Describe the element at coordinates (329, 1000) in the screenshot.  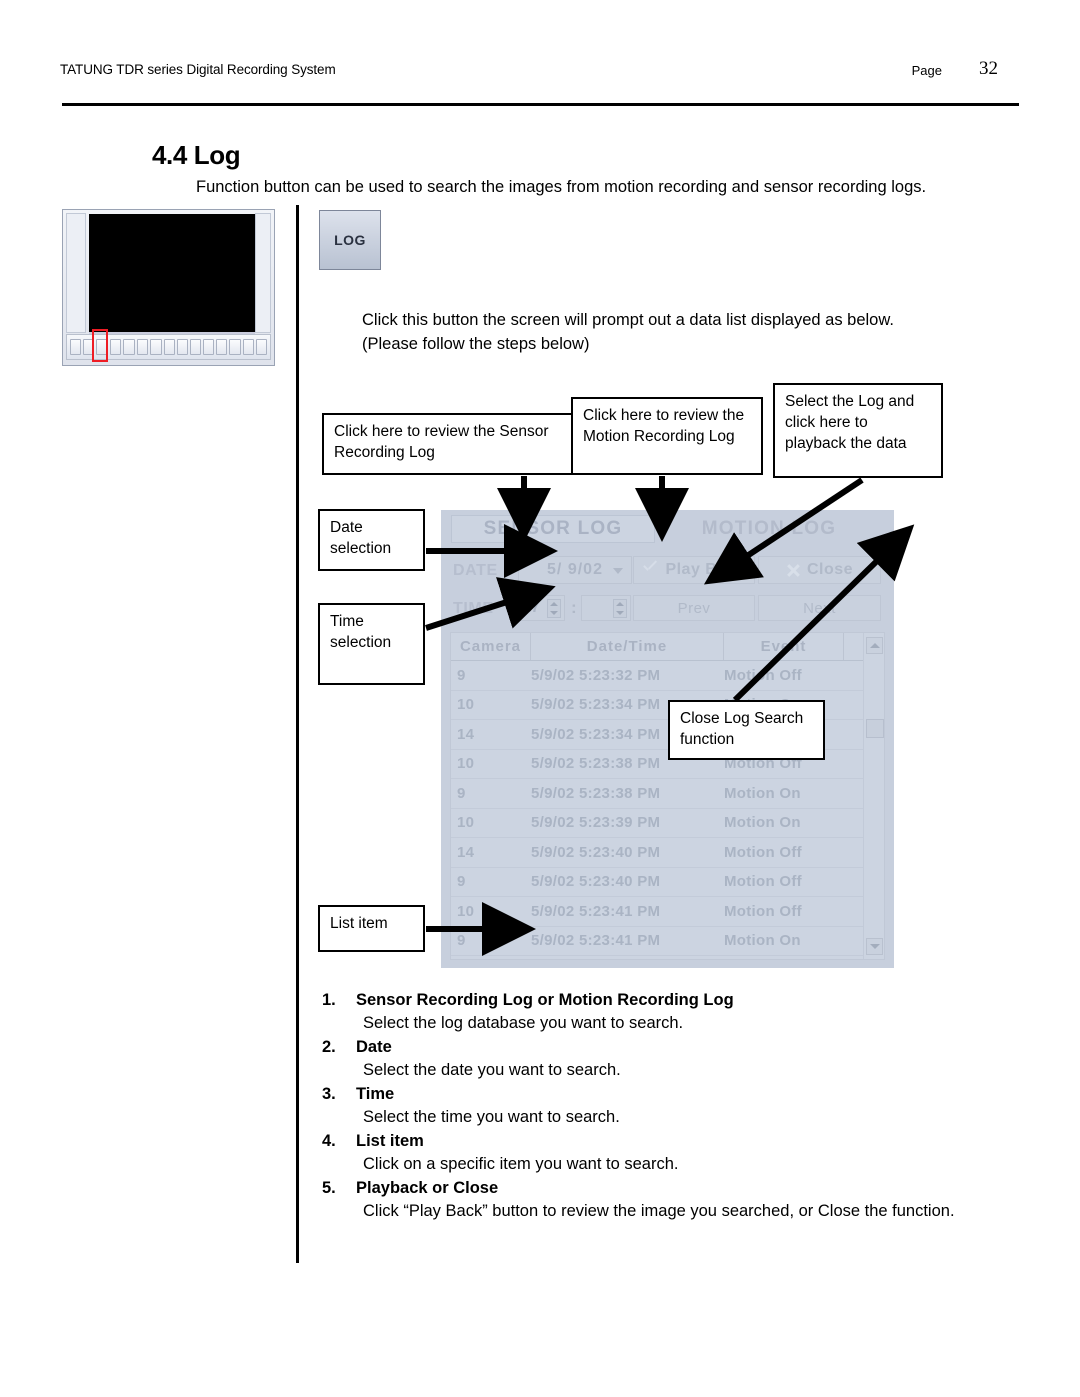
I see `step-number: 1.` at that location.